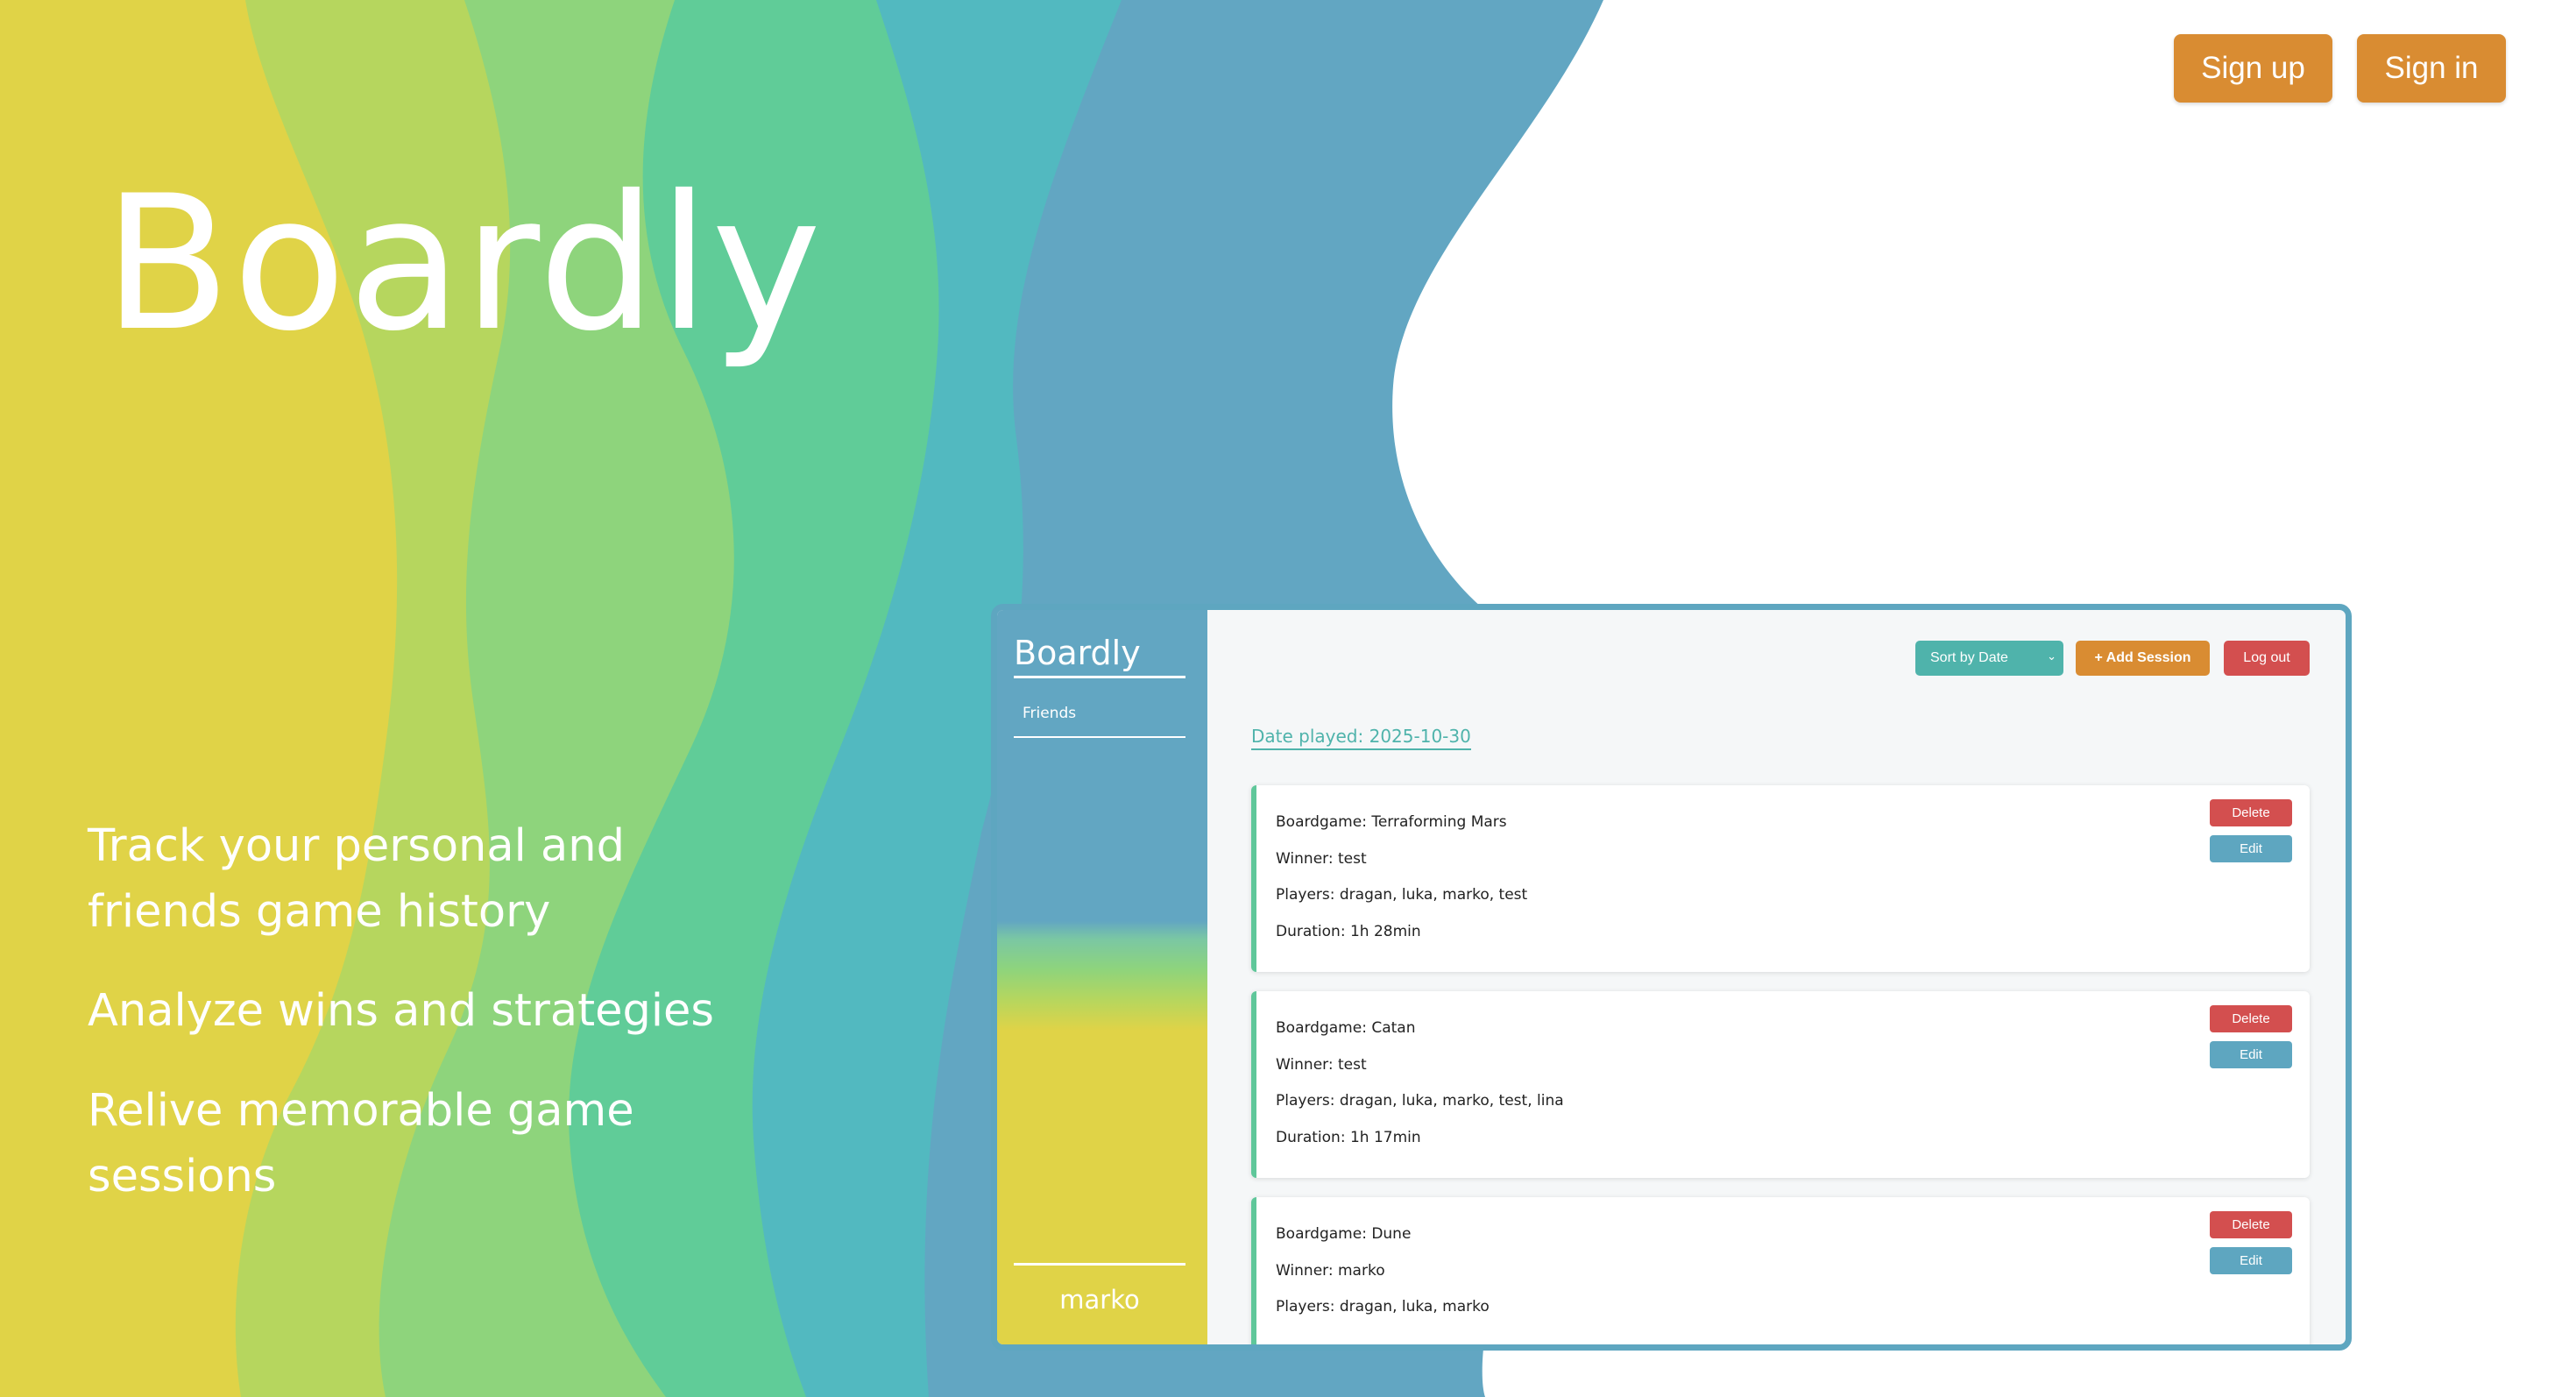 Image resolution: width=2576 pixels, height=1397 pixels. I want to click on sign-in-button: Sign in, so click(2431, 68).